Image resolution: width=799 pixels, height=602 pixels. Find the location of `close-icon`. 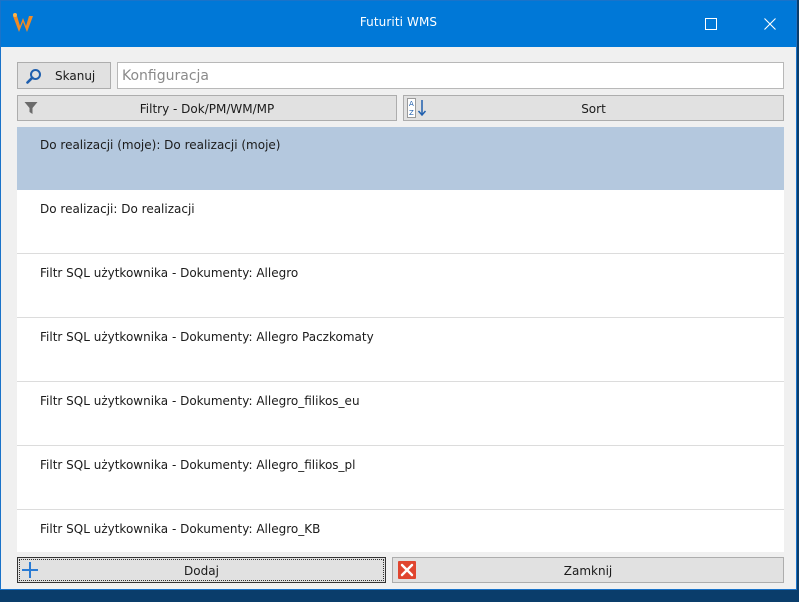

close-icon is located at coordinates (770, 24).